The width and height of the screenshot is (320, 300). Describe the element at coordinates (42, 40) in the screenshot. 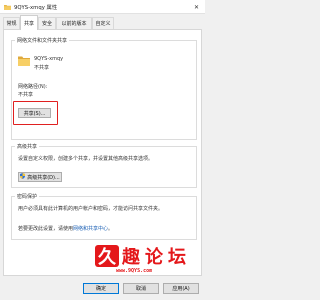

I see `group-title: 网络文件和文件夹共享` at that location.